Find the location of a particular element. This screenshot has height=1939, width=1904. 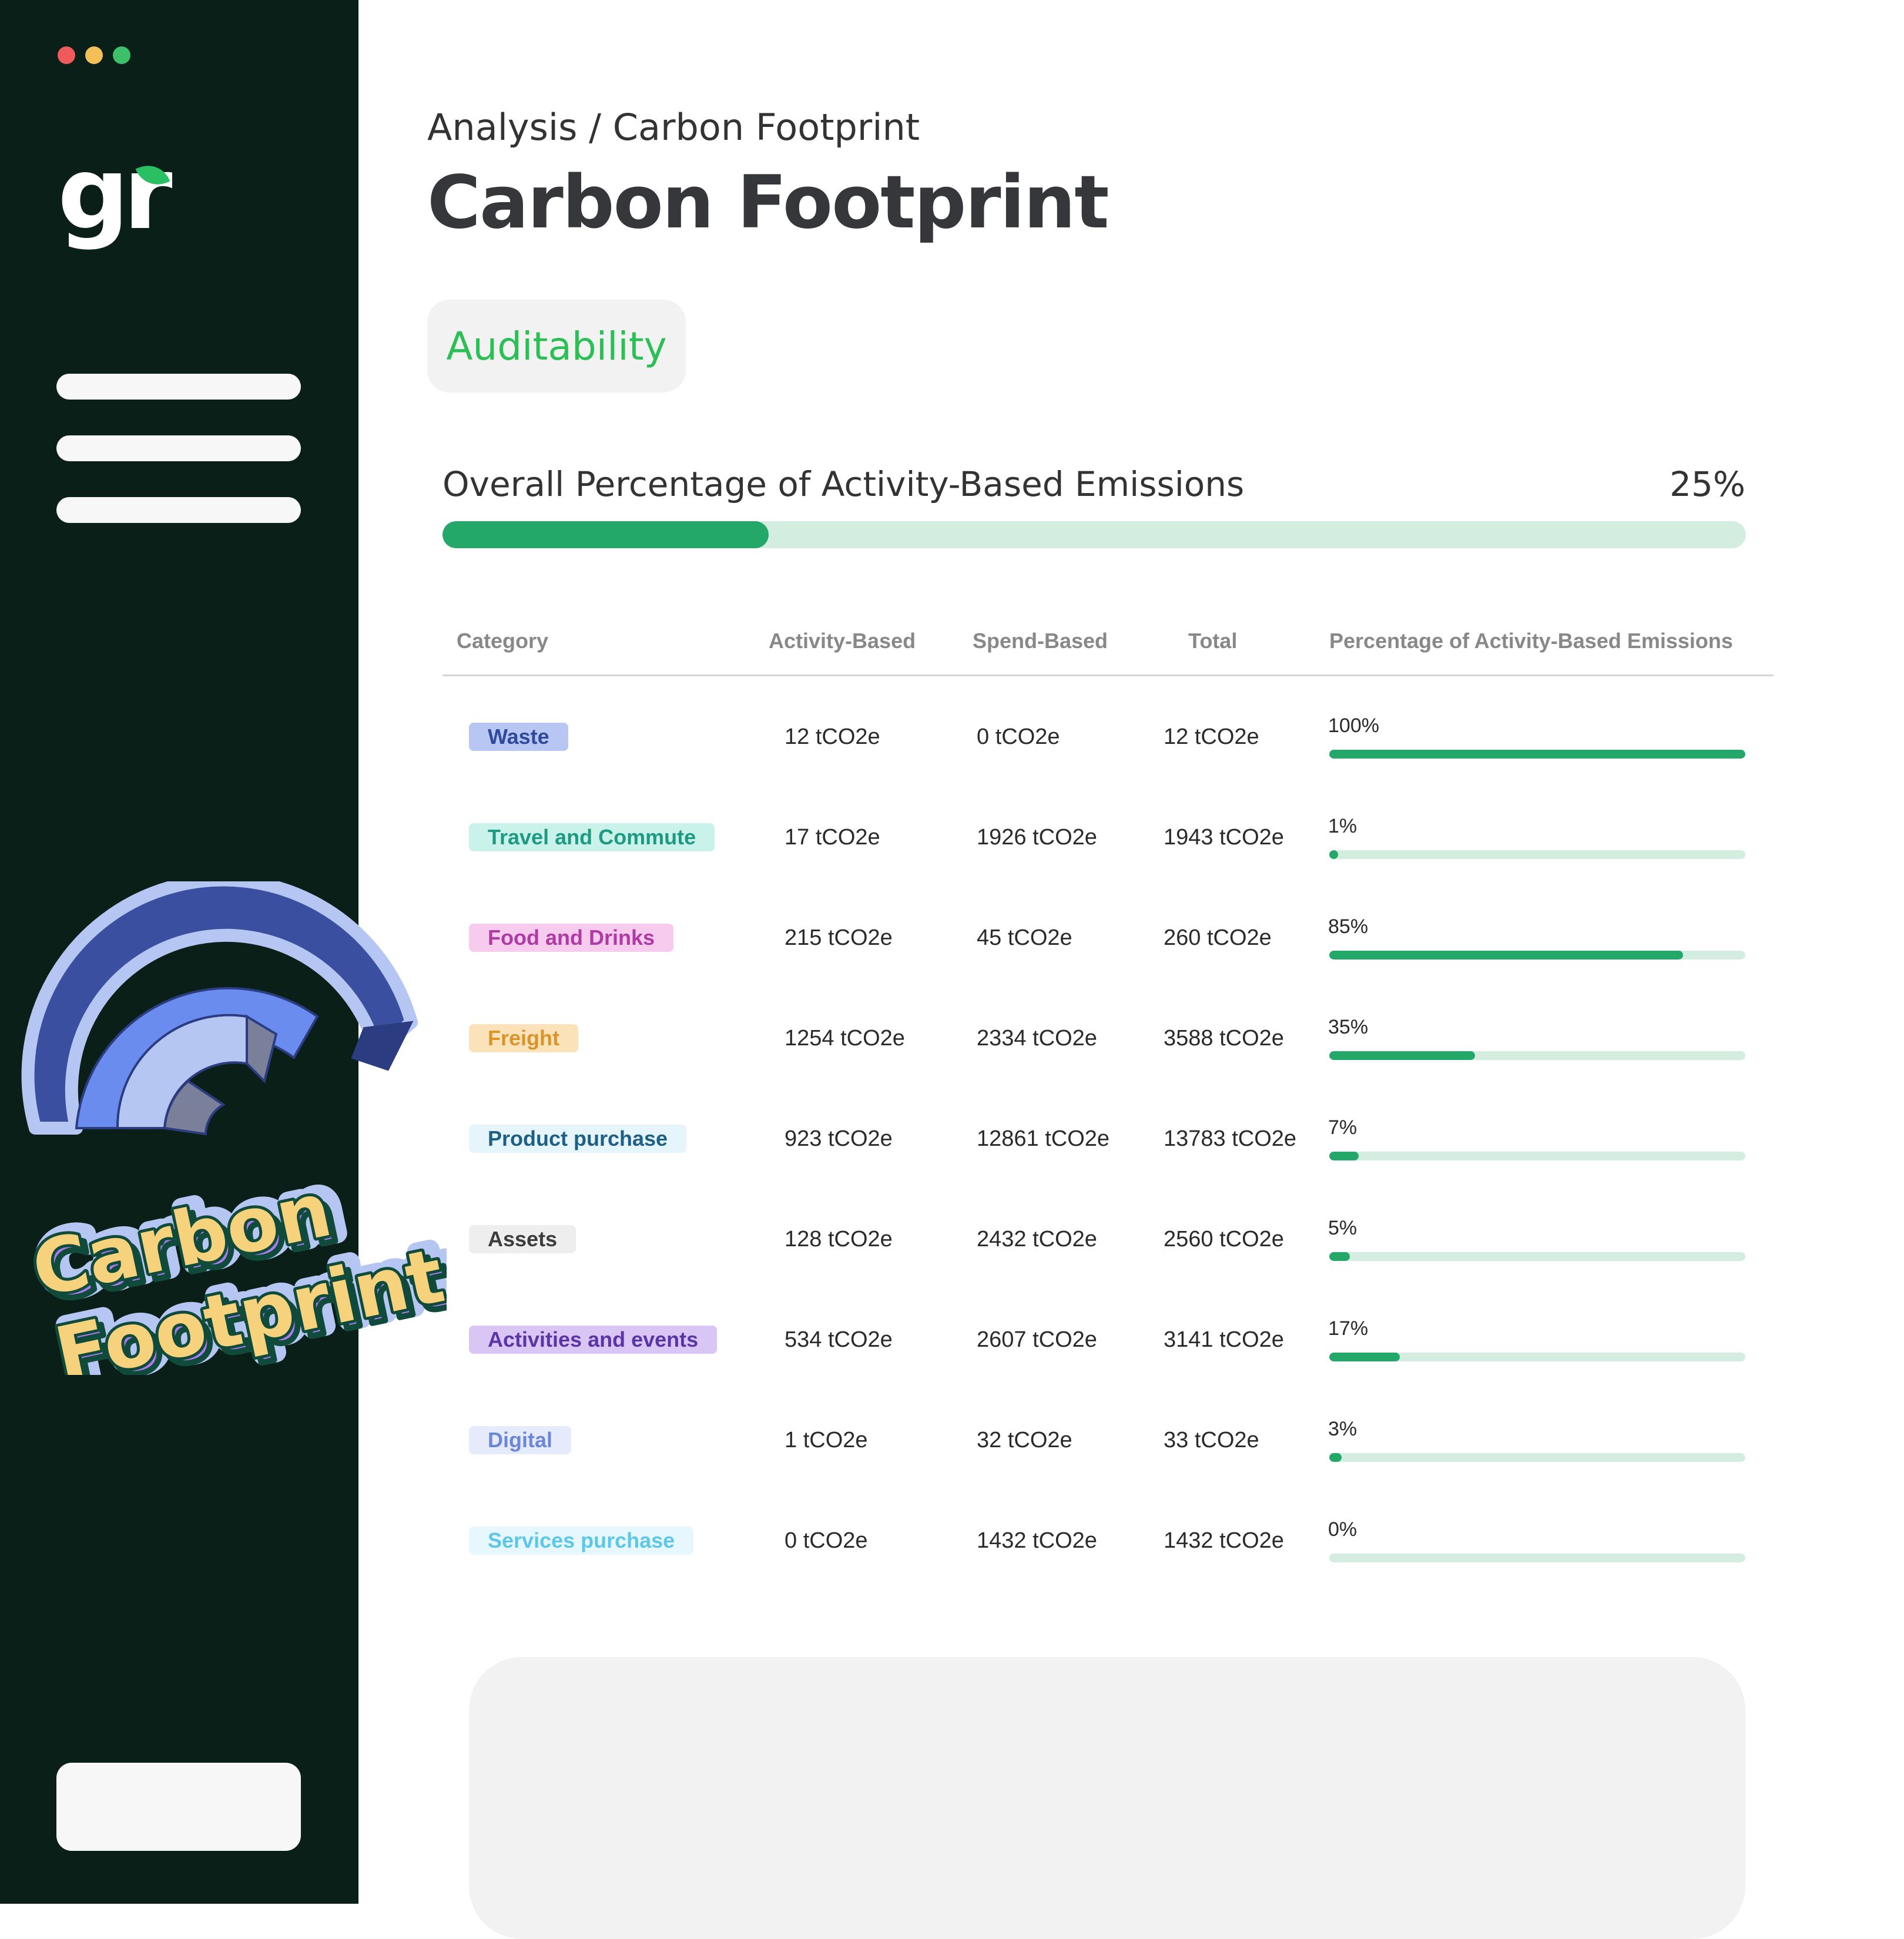

category-badge: Product purchase is located at coordinates (578, 1139).